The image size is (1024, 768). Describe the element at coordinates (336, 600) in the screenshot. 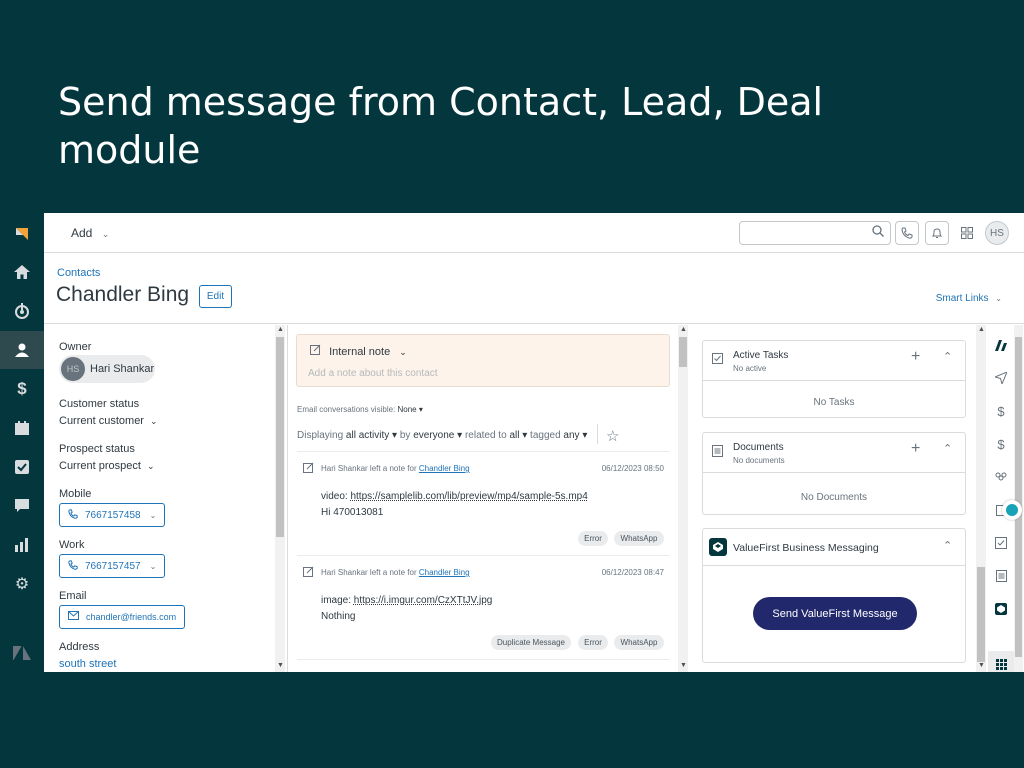

I see `activity-prefix: image:` at that location.